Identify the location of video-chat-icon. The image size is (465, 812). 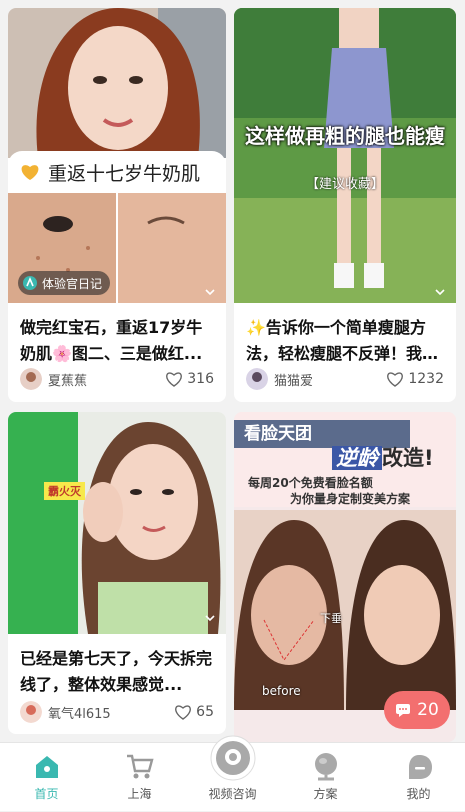
(232, 758).